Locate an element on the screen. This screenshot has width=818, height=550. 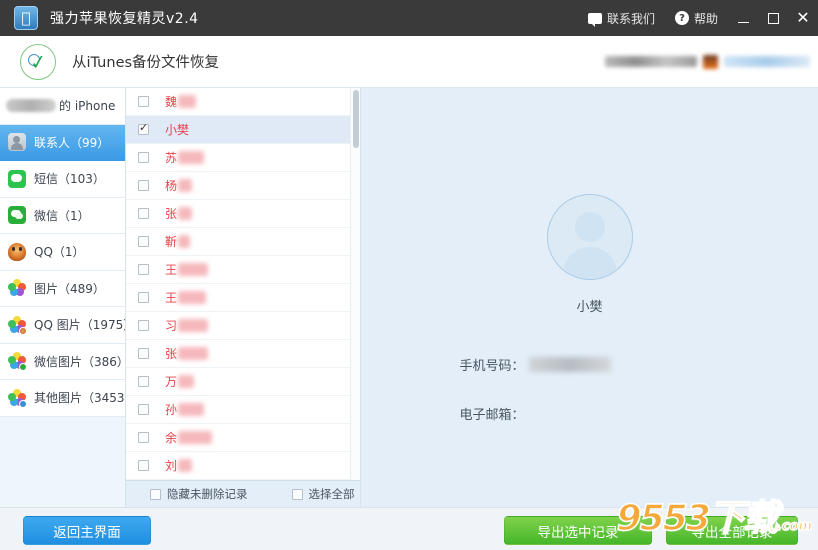
contact-row: 苏 is located at coordinates (243, 158).